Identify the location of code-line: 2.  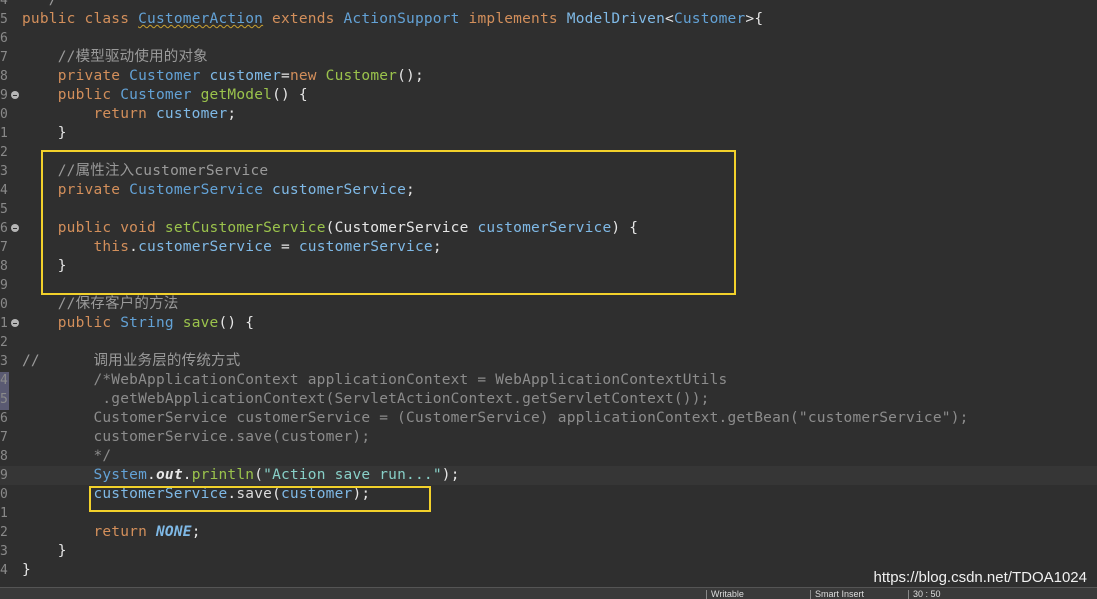
(548, 342).